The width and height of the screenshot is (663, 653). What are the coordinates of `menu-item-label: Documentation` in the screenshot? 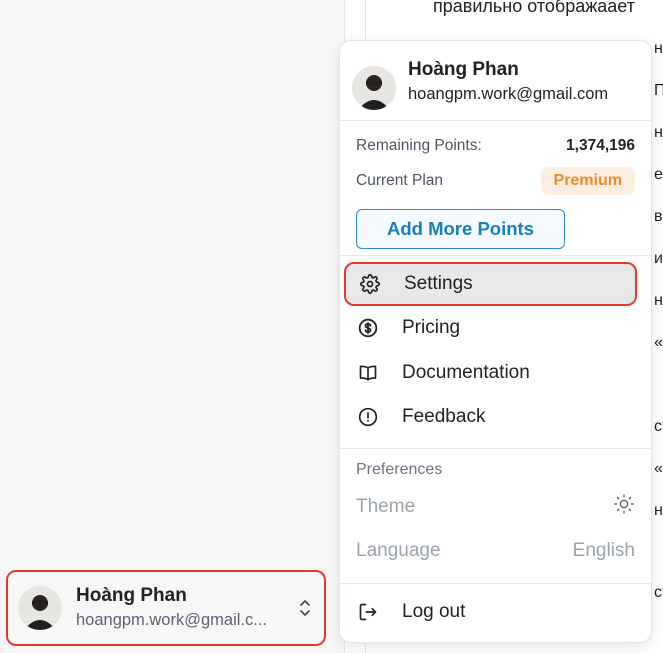 It's located at (466, 372).